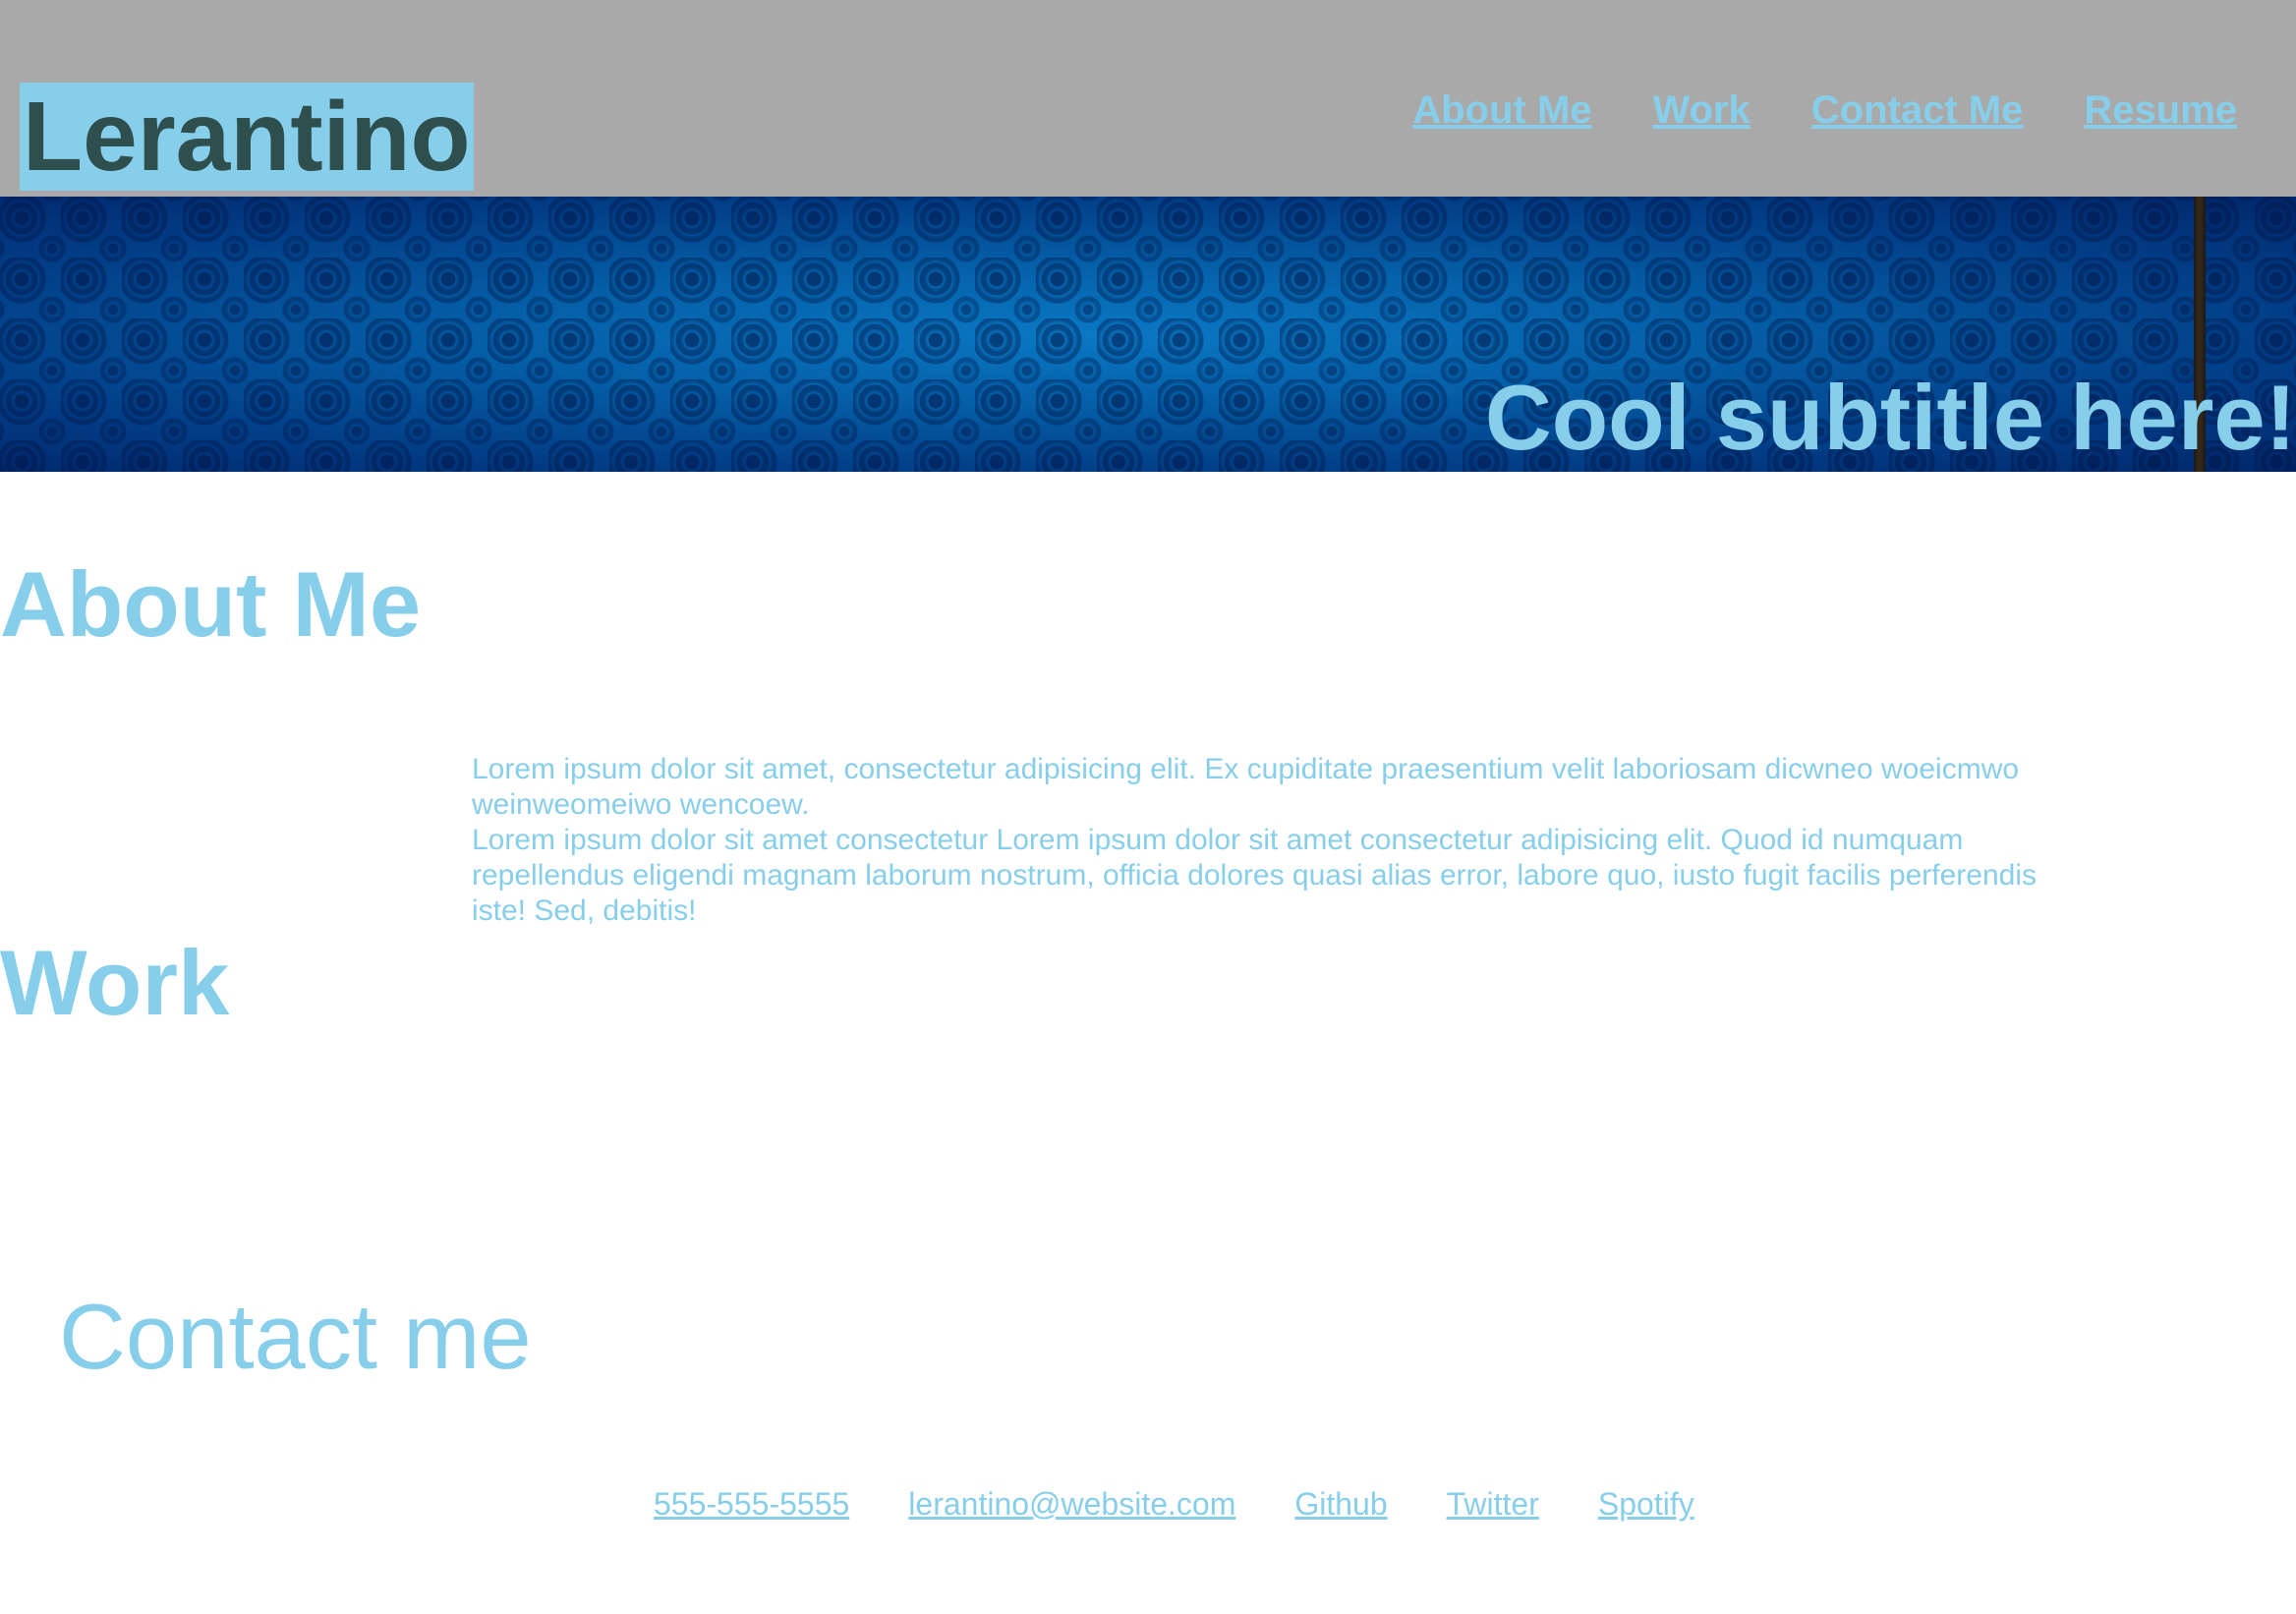 Image resolution: width=2296 pixels, height=1614 pixels. What do you see at coordinates (296, 1336) in the screenshot?
I see `contact-heading: Contact me` at bounding box center [296, 1336].